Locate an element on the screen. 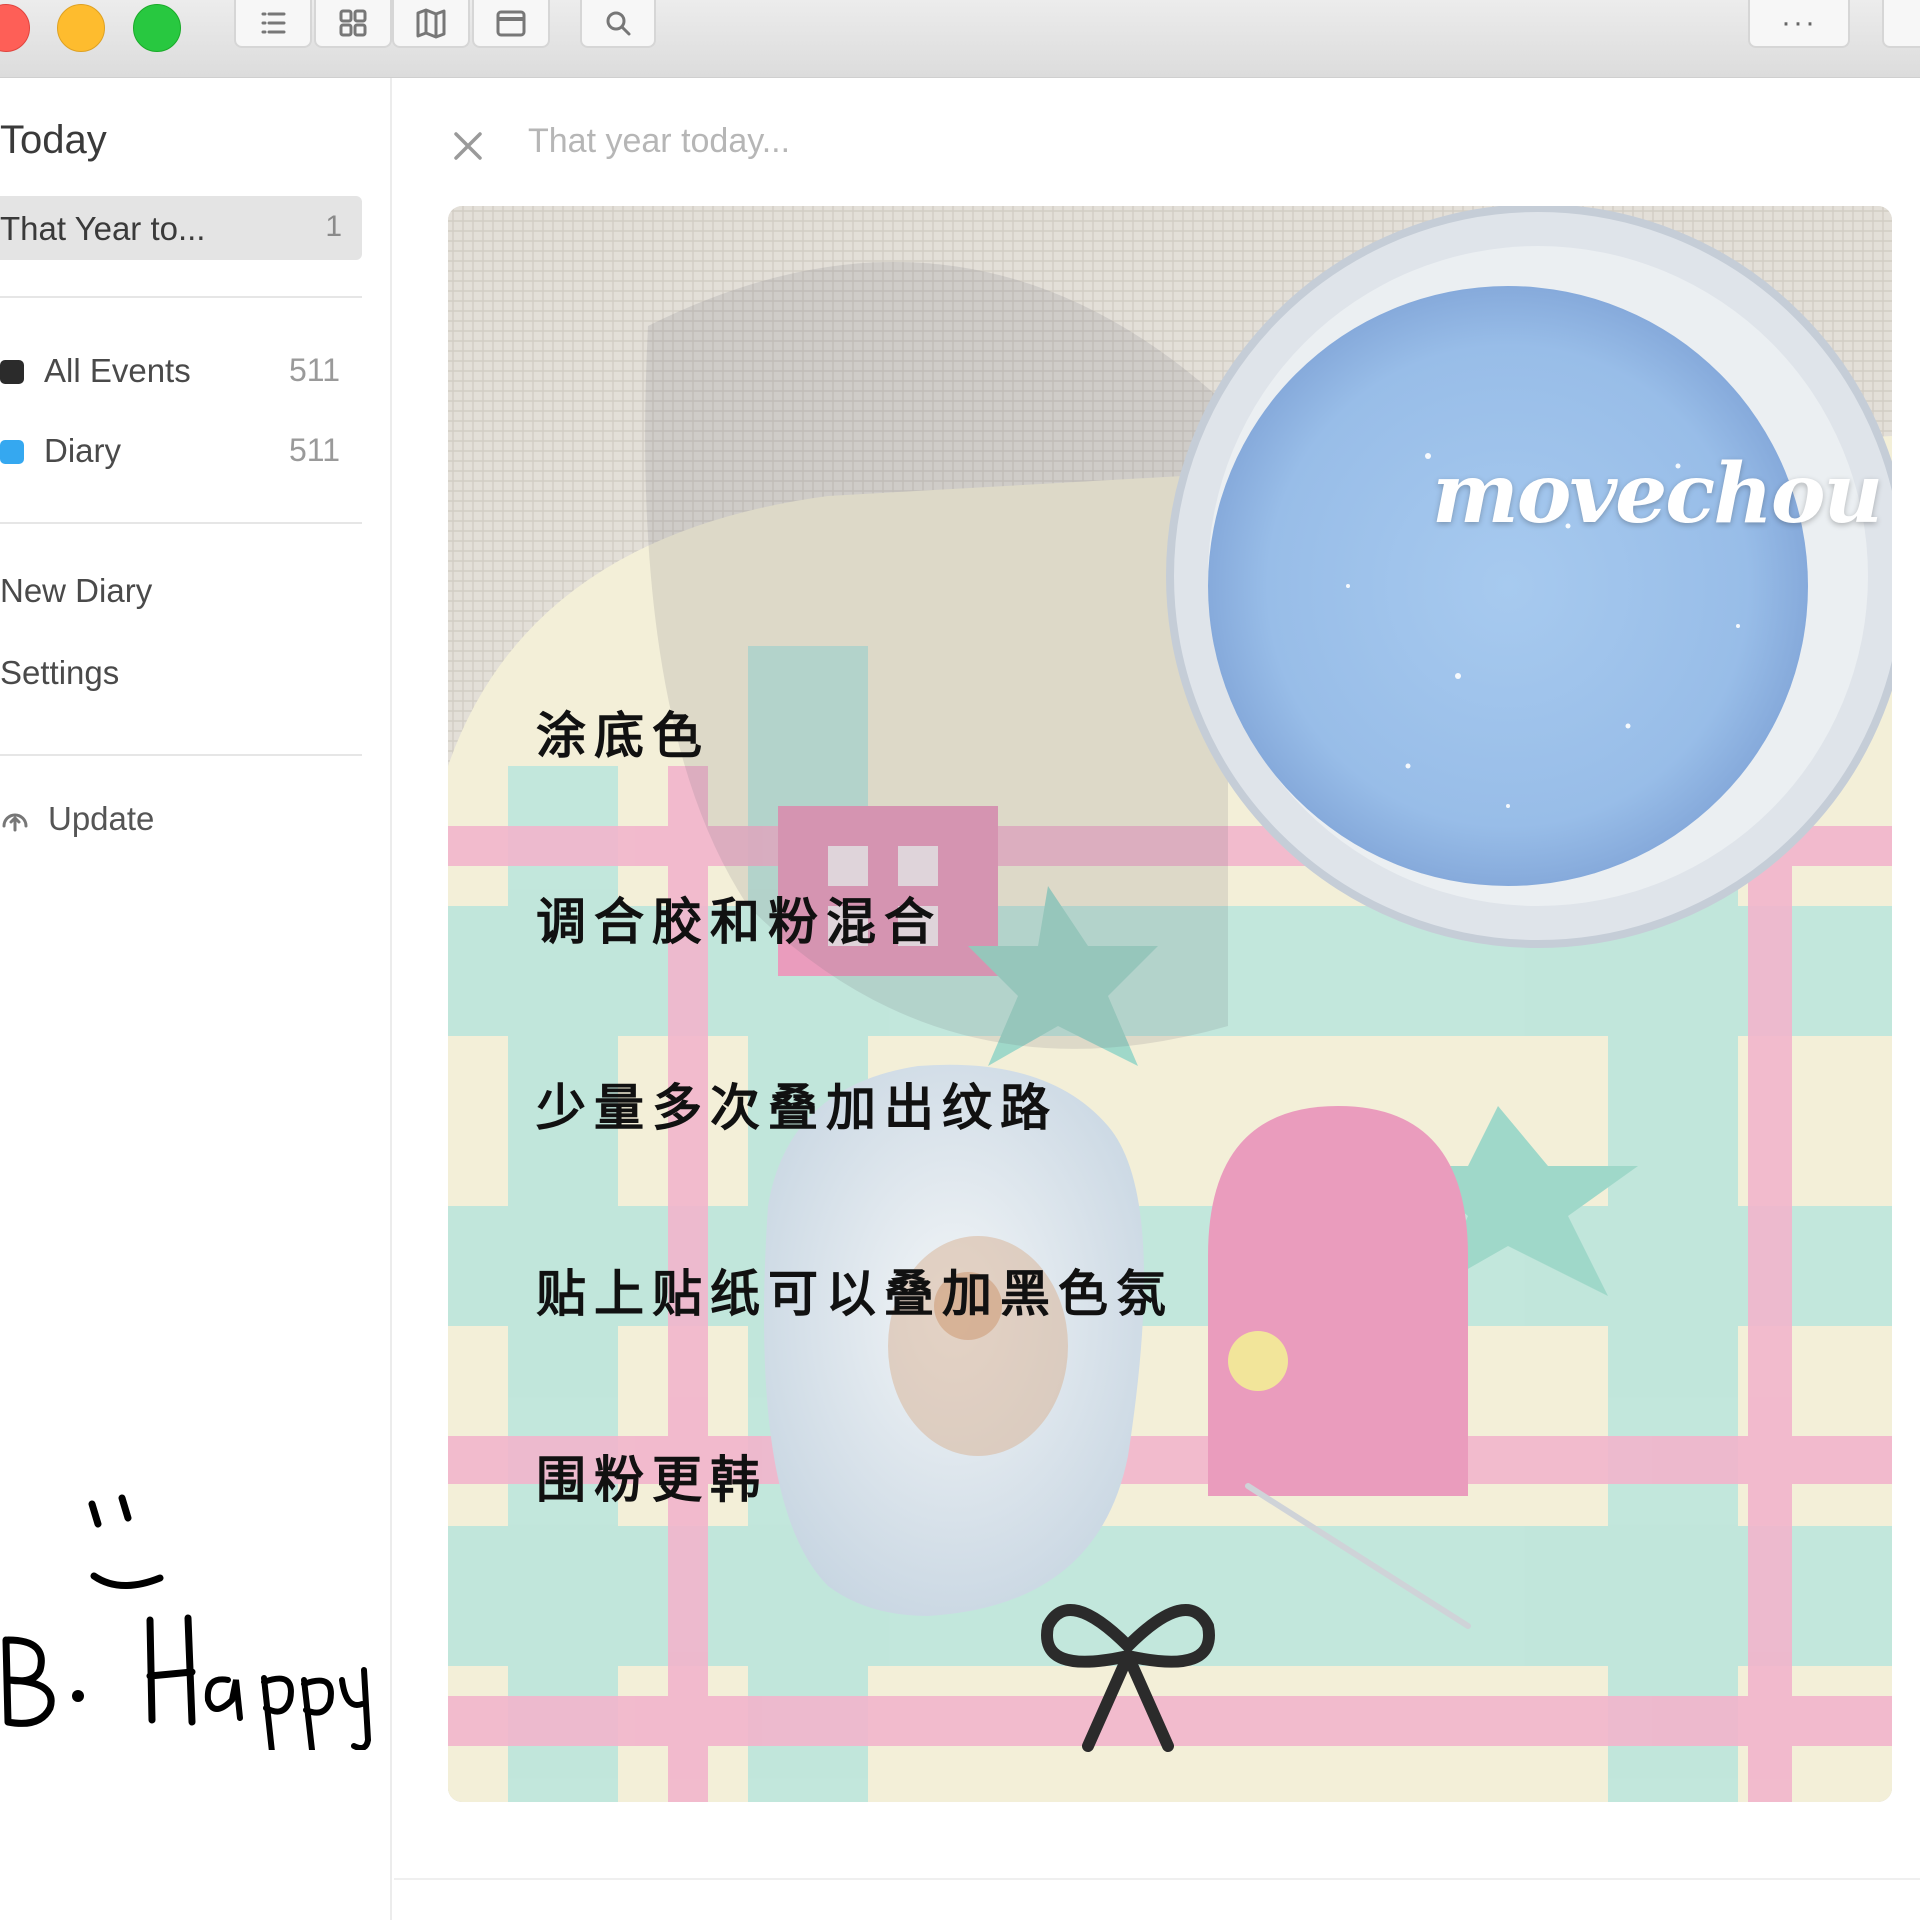 The image size is (1920, 1920). list-view-button is located at coordinates (273, 24).